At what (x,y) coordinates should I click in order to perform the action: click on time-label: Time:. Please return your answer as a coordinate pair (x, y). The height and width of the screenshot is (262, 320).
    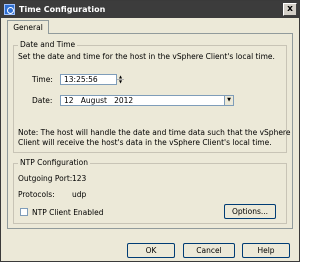
    Looking at the image, I should click on (42, 79).